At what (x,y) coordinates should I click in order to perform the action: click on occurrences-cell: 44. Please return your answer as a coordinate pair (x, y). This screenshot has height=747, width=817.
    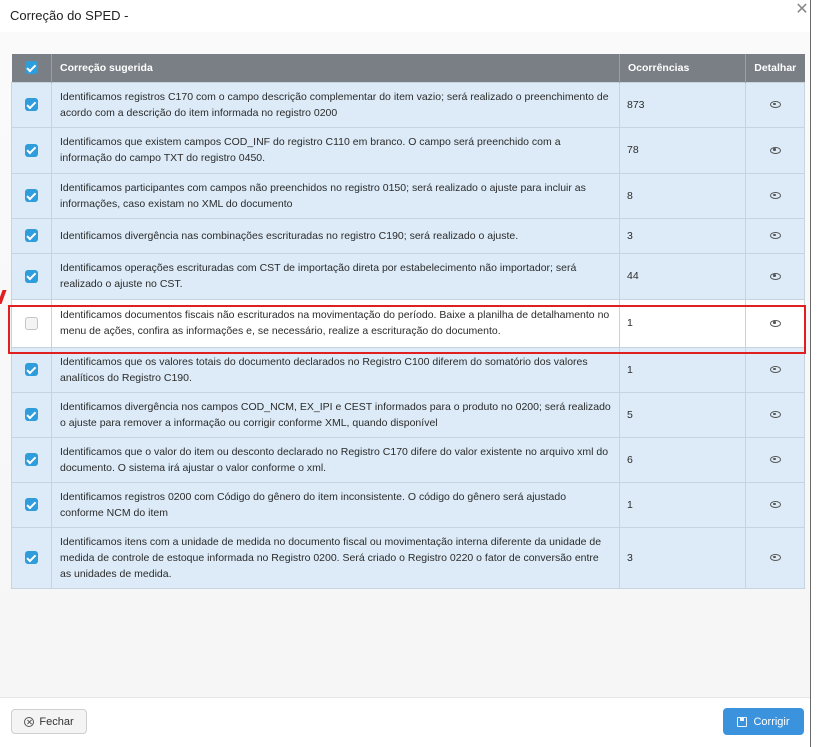
    Looking at the image, I should click on (682, 276).